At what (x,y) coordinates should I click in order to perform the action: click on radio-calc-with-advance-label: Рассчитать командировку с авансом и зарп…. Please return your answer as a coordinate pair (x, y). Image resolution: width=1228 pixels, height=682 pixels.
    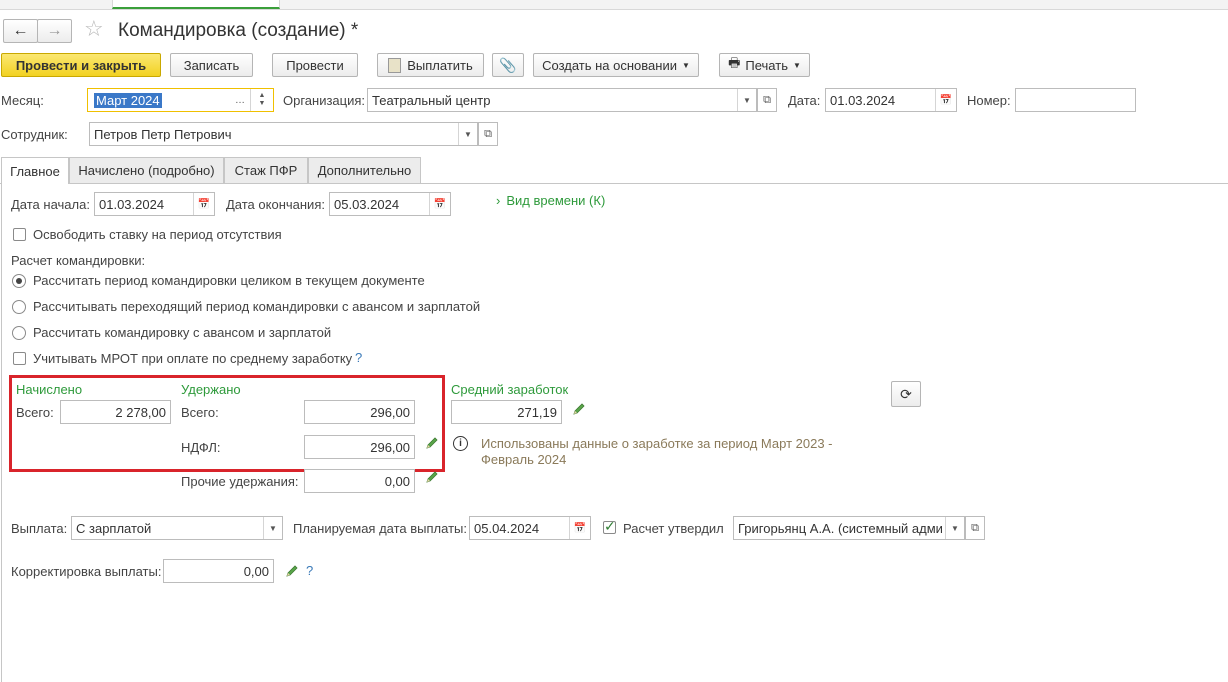
    Looking at the image, I should click on (182, 332).